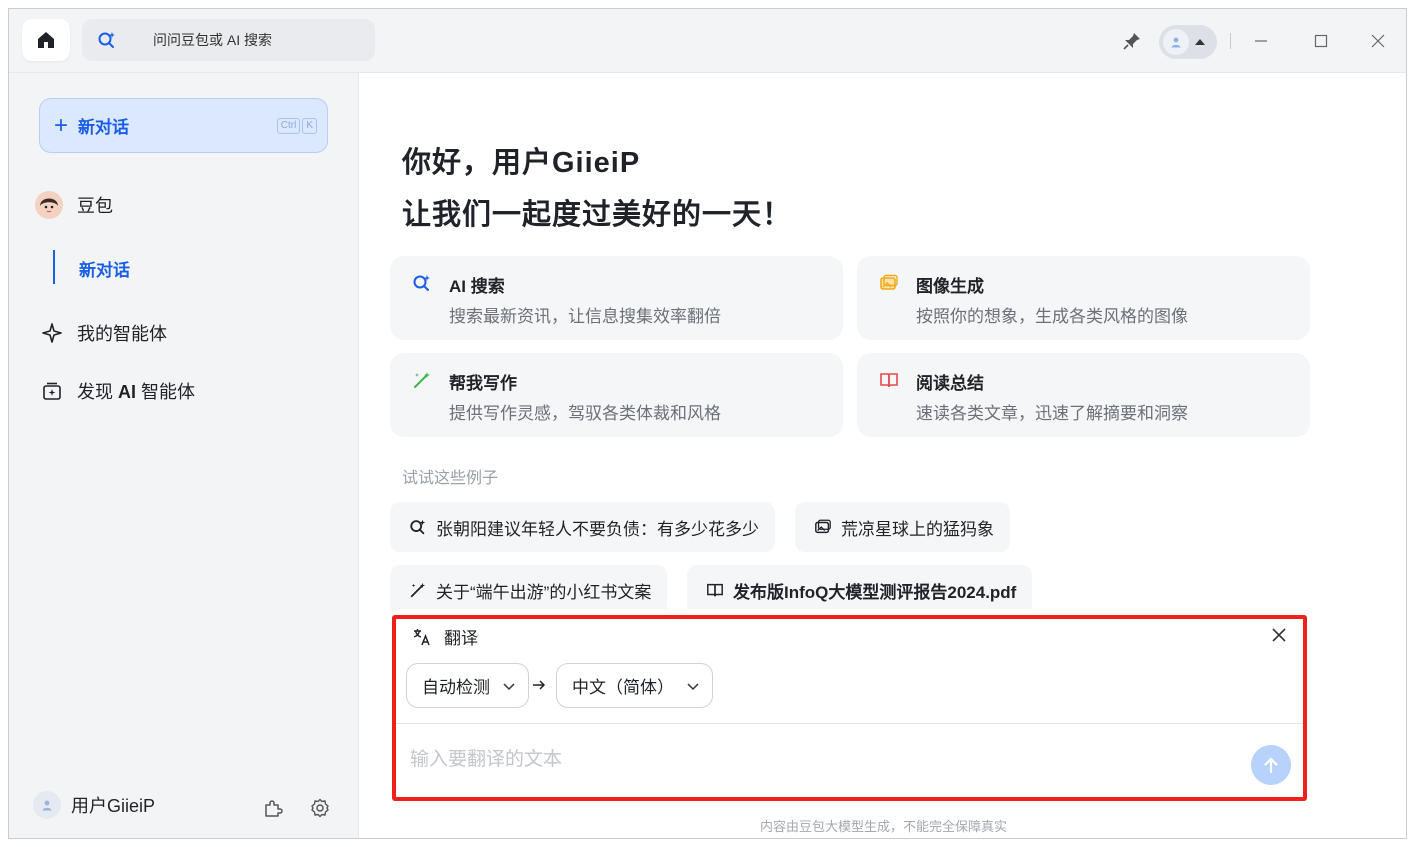 Image resolution: width=1415 pixels, height=847 pixels. What do you see at coordinates (320, 808) in the screenshot?
I see `settings-icon` at bounding box center [320, 808].